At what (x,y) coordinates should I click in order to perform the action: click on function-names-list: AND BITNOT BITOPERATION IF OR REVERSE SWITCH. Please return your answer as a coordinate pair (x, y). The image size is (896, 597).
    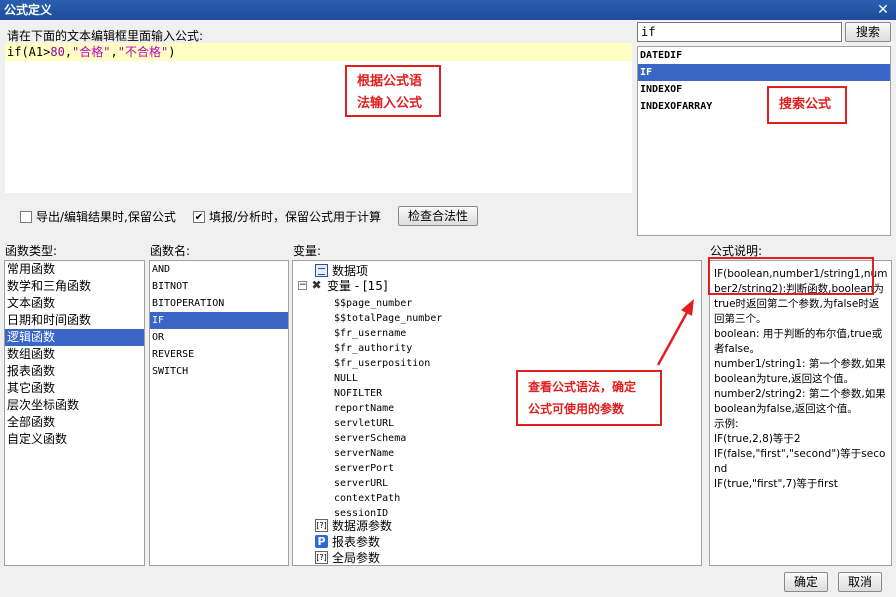
    Looking at the image, I should click on (219, 413).